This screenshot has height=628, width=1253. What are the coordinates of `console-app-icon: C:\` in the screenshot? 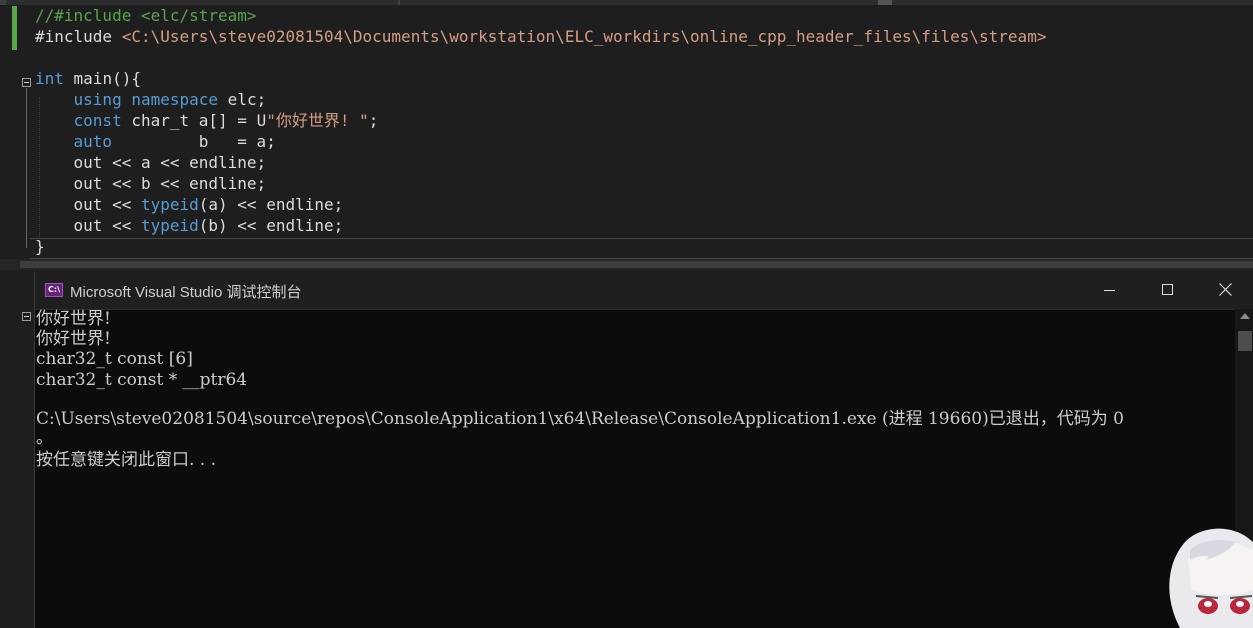 It's located at (54, 290).